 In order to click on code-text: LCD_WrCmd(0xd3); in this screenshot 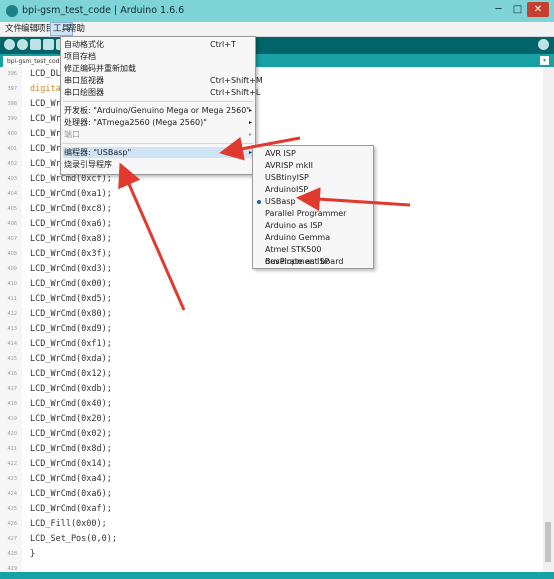, I will do `click(71, 269)`.